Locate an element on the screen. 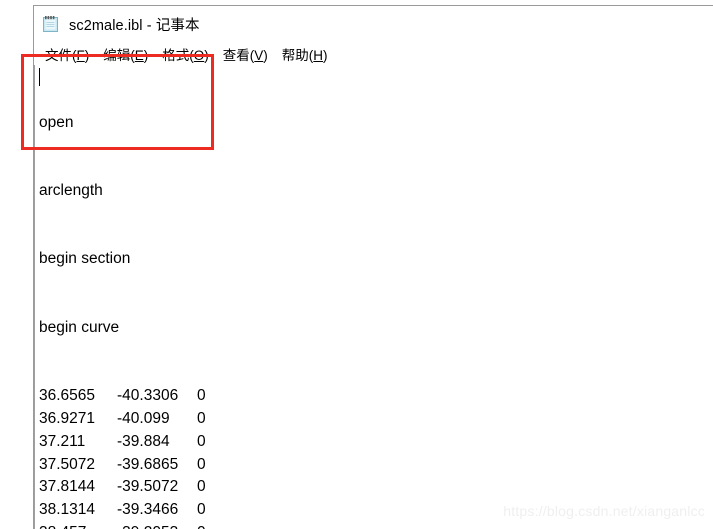 This screenshot has width=713, height=529. data-cell-y: -40.099 is located at coordinates (143, 418).